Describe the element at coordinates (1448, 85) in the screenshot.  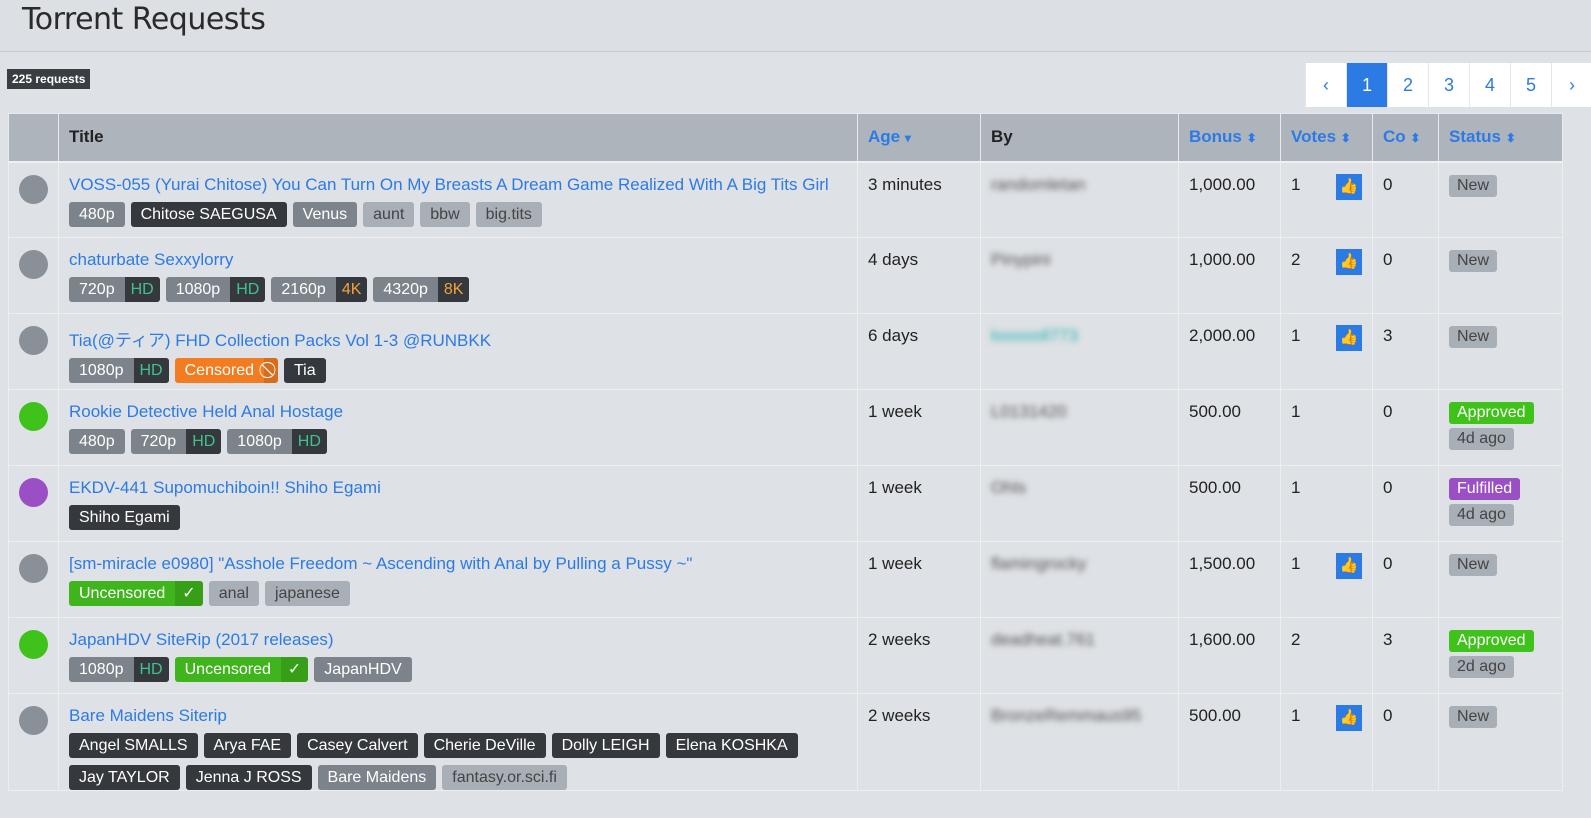
I see `page-3: 3` at that location.